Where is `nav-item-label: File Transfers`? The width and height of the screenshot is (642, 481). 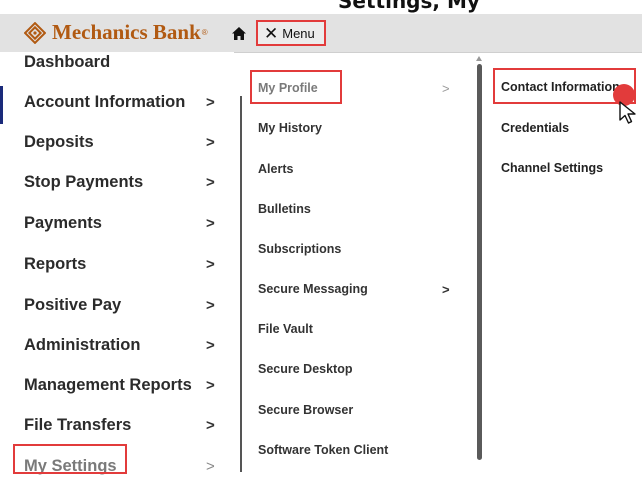 nav-item-label: File Transfers is located at coordinates (78, 424).